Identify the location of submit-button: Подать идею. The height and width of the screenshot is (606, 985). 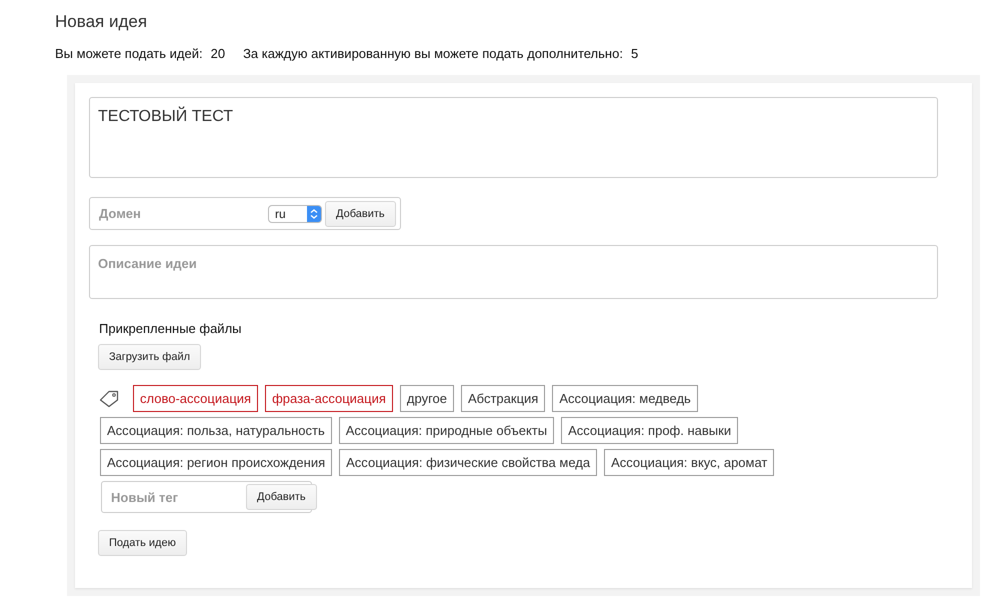
(142, 543).